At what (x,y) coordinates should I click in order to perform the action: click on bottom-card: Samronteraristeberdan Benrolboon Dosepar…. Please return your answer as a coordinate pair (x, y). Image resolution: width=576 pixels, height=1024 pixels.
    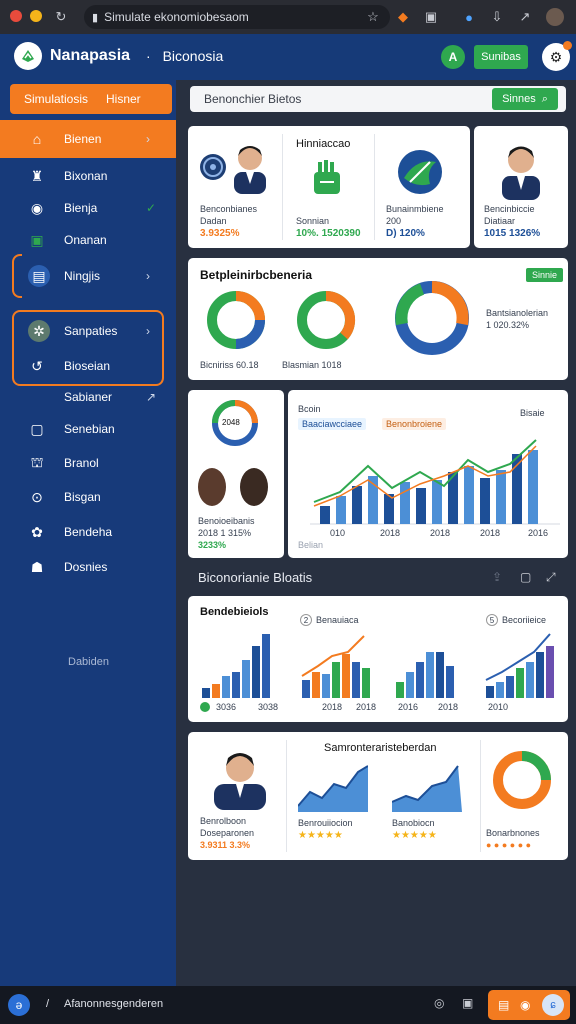
    Looking at the image, I should click on (378, 796).